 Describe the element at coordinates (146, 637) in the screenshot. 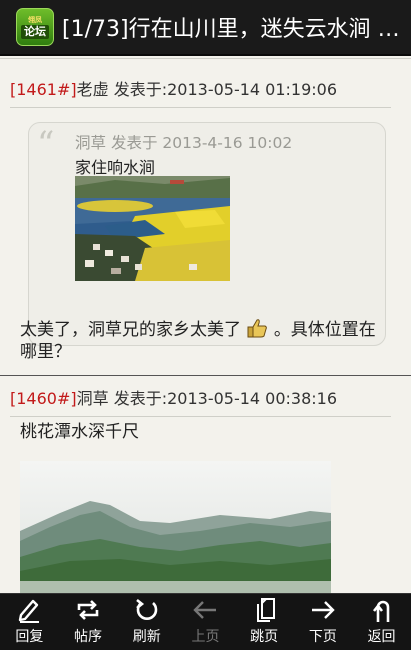

I see `refresh-label: 刷新` at that location.